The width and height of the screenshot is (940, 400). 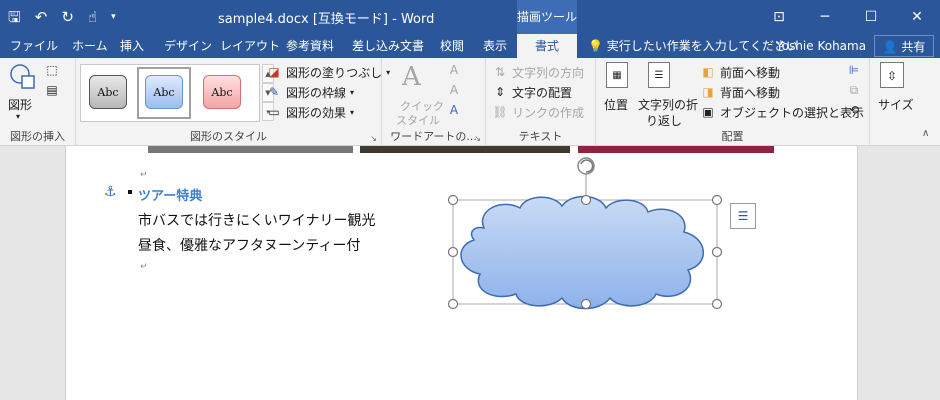 I want to click on cloud-shape-selection, so click(x=589, y=233).